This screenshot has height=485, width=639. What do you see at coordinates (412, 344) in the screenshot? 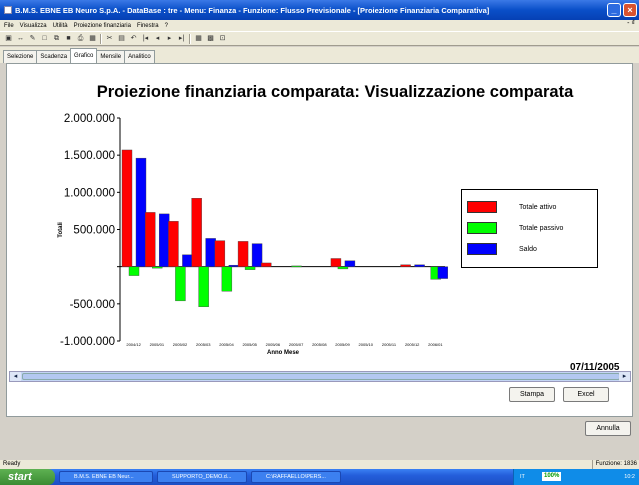
I see `x-tick-label: 2005/12` at bounding box center [412, 344].